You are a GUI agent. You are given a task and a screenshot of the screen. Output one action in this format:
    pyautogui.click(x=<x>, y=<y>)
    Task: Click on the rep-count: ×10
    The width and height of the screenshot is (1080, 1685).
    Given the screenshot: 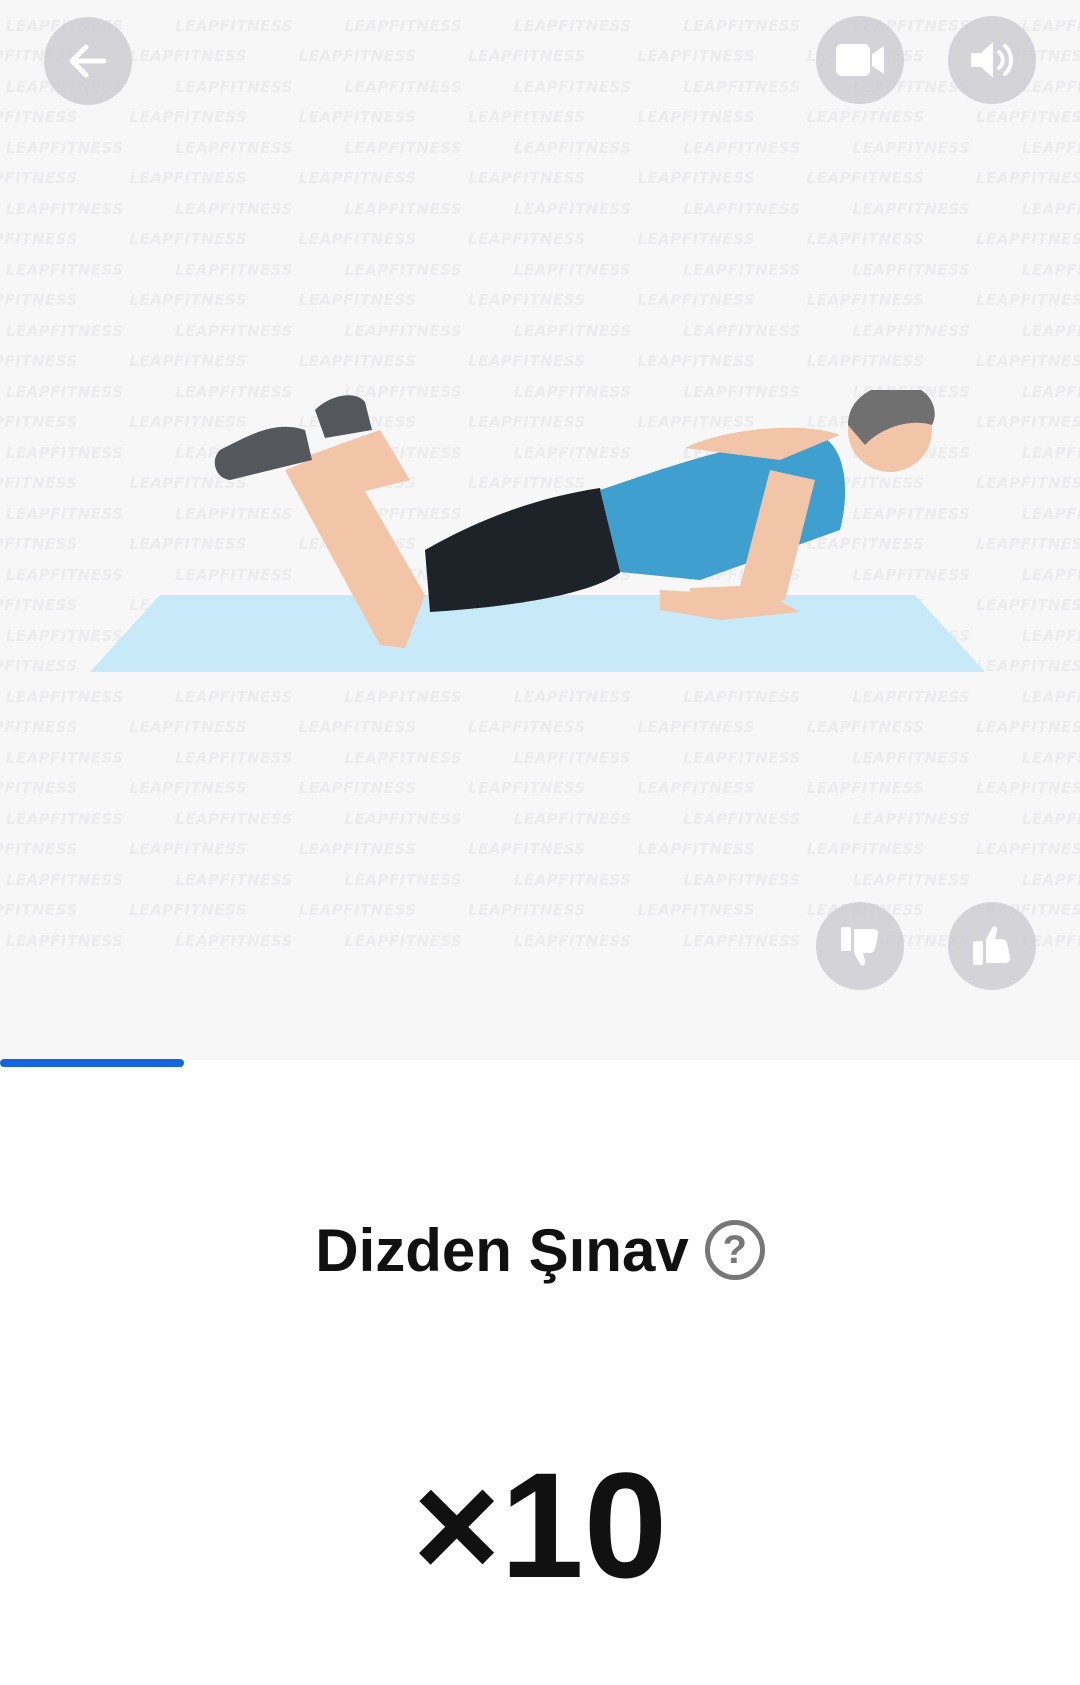 What is the action you would take?
    pyautogui.click(x=540, y=1525)
    